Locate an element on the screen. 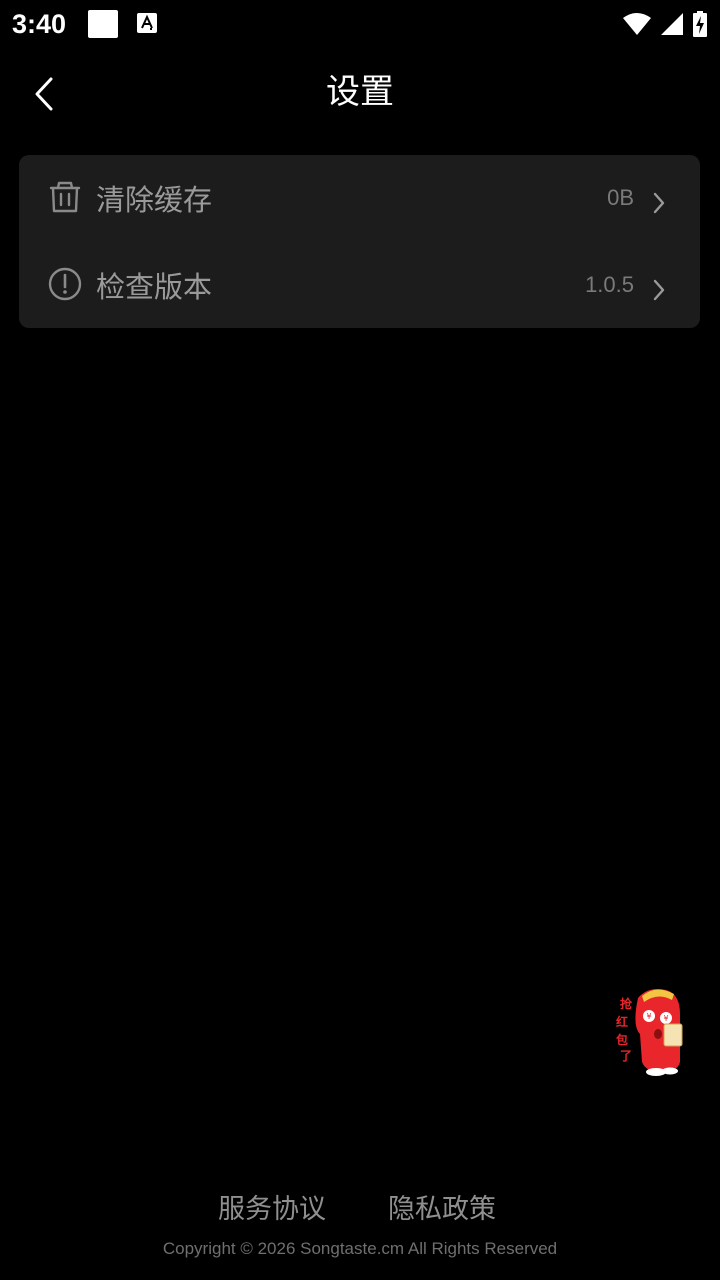 The width and height of the screenshot is (720, 1280). red-envelope-mascot-icon: ¥ ¥ 抢 红 包 了 is located at coordinates (650, 1031).